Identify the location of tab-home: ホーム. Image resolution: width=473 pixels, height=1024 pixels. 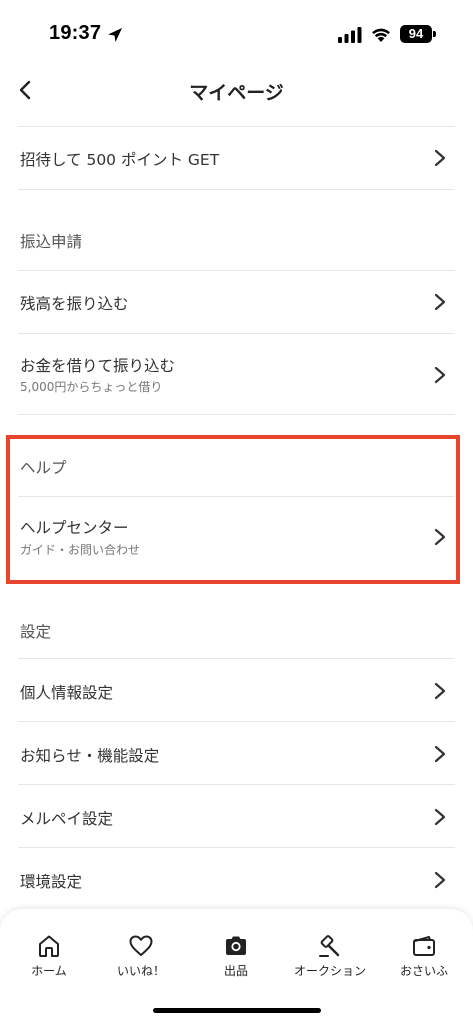
(49, 949).